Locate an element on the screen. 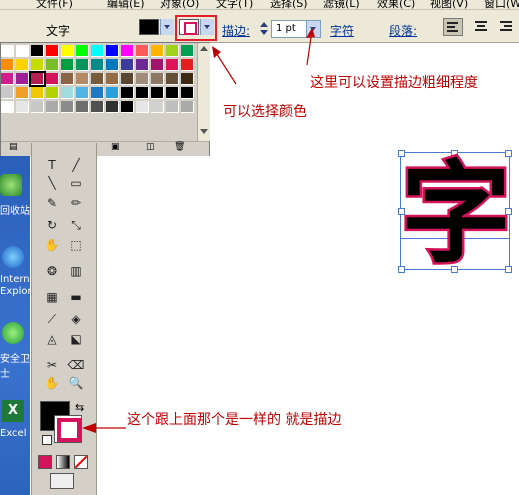 The image size is (519, 495). stroke-weight-annotation: 这里可以设置描边粗细程度 is located at coordinates (394, 83).